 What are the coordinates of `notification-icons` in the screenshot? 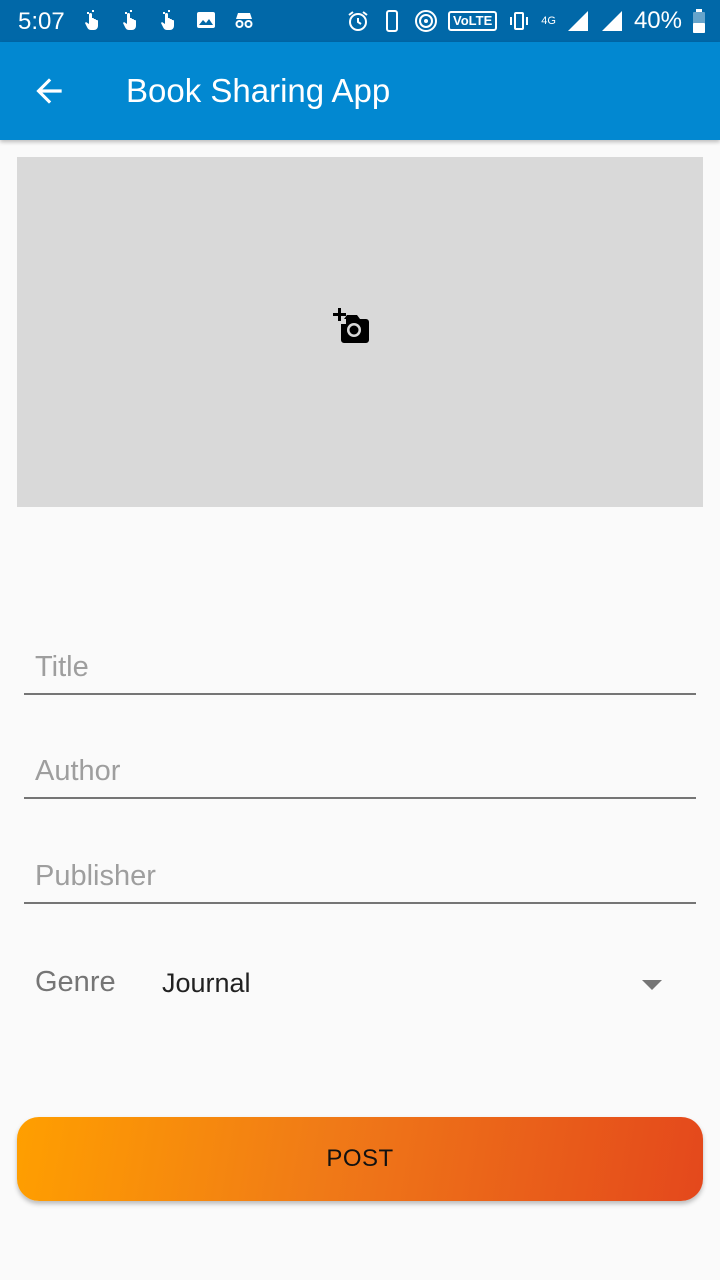 It's located at (168, 20).